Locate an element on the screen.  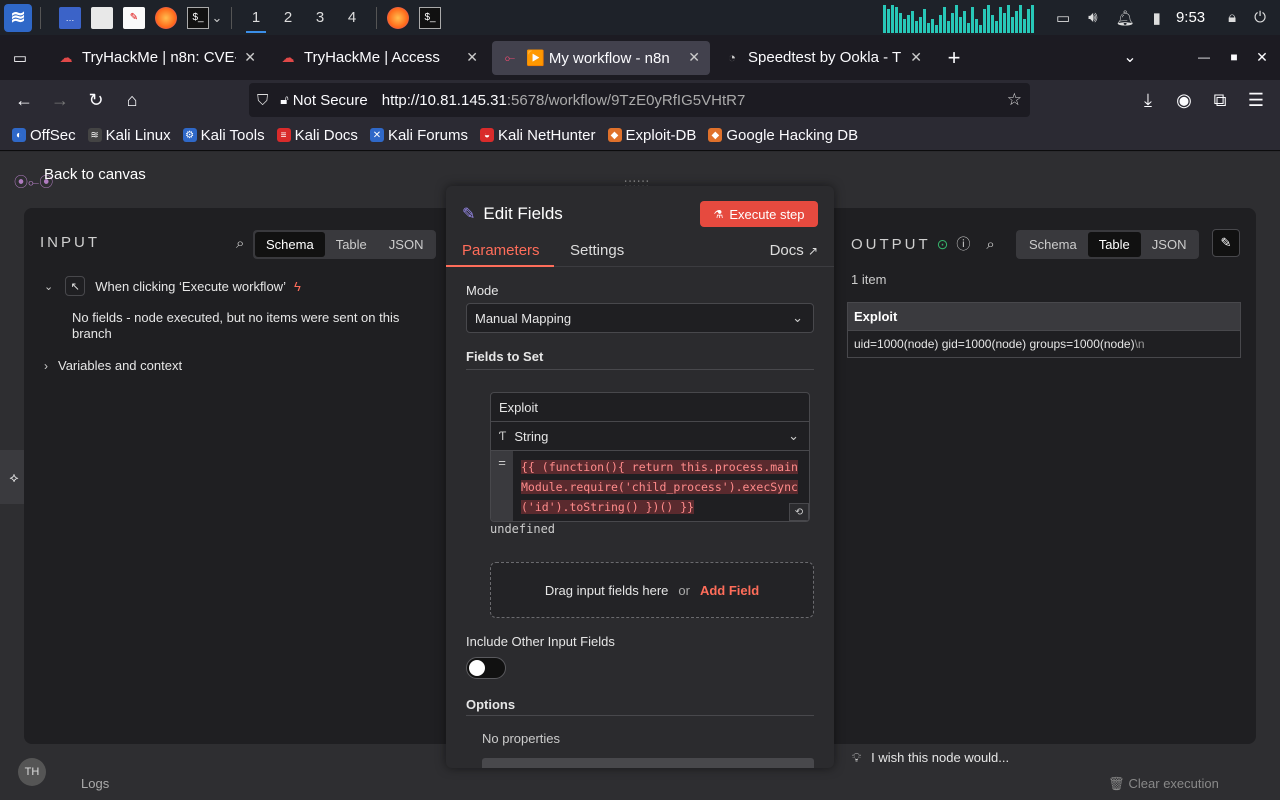
field-type-select: Ƭ String ⌄ is located at coordinates (650, 436).